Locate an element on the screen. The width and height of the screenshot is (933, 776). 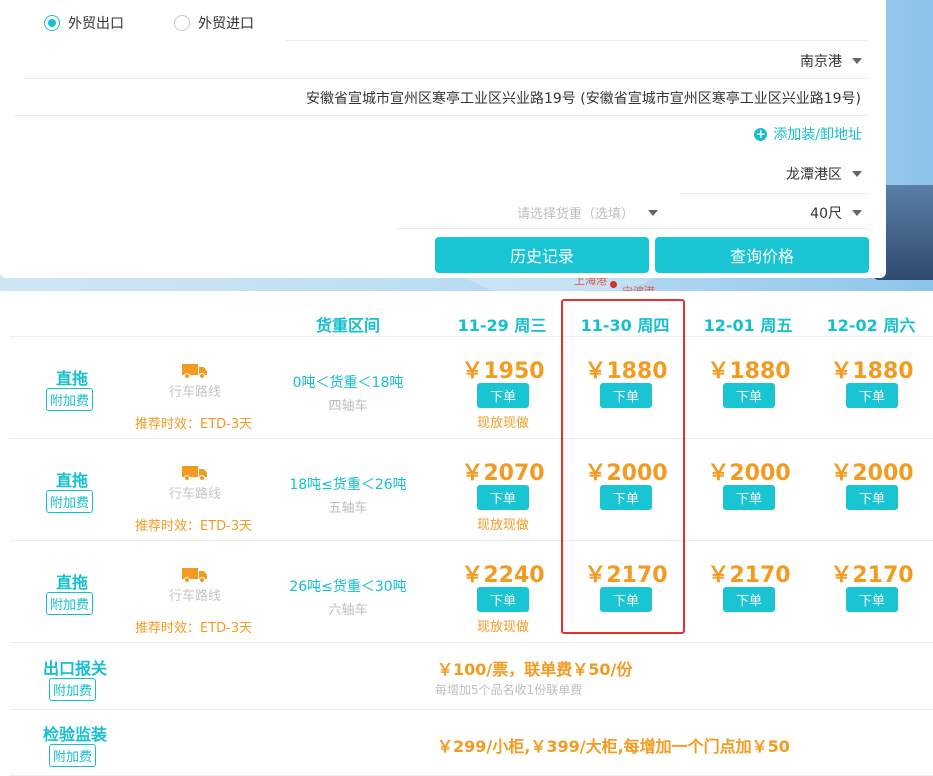
add-address-label: 添加装/卸地址 is located at coordinates (817, 135).